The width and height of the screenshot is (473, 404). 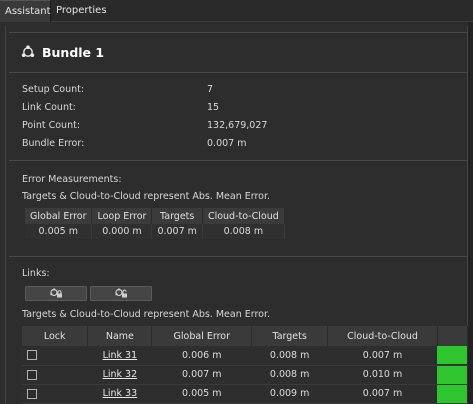 I want to click on global-error-cell: 0.006 m, so click(x=201, y=356).